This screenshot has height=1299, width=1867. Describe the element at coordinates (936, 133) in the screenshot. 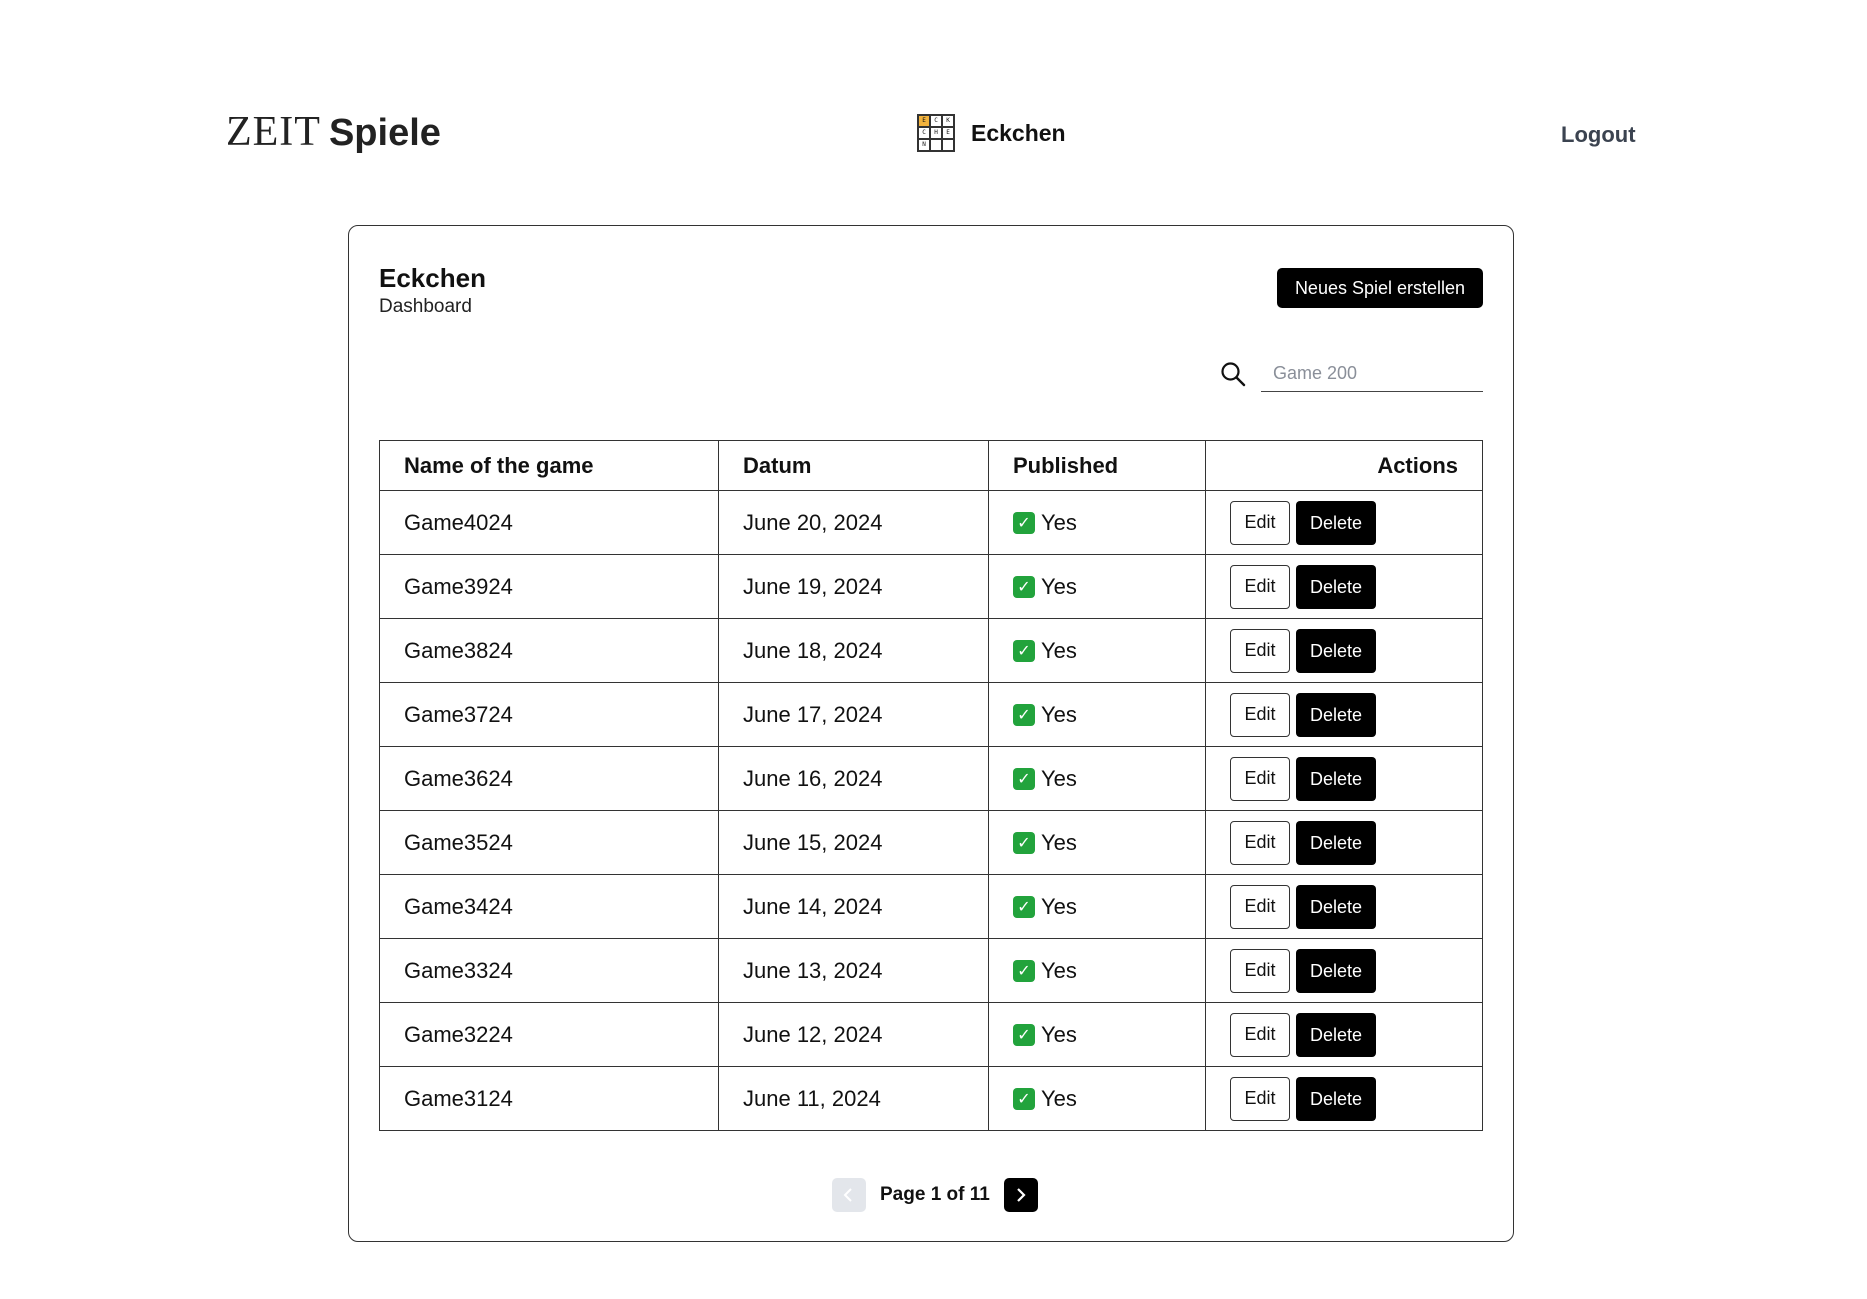

I see `eckchen-grid-icon: ECKCHEN` at that location.